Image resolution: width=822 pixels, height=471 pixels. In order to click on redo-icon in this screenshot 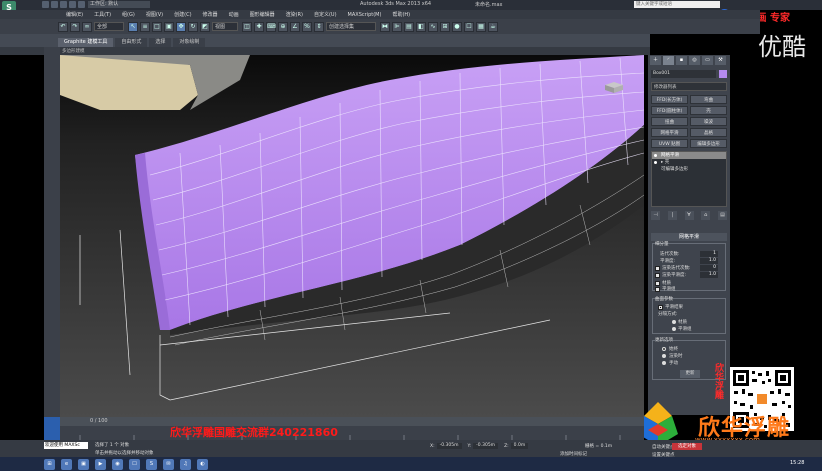, I will do `click(81, 4)`.